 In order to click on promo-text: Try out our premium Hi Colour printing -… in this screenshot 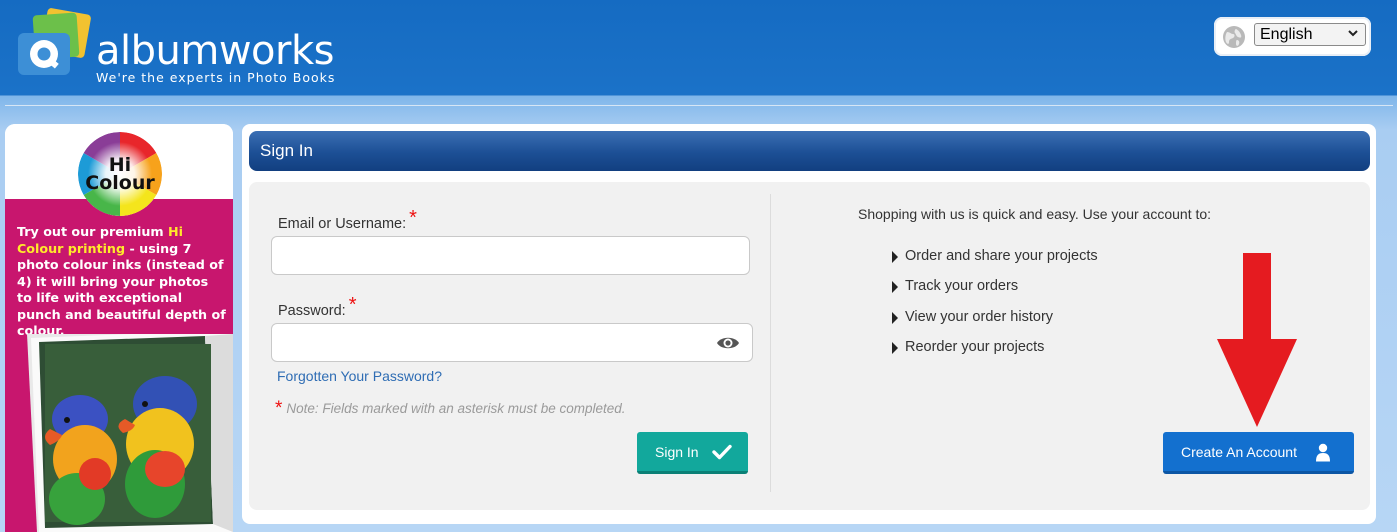, I will do `click(121, 281)`.